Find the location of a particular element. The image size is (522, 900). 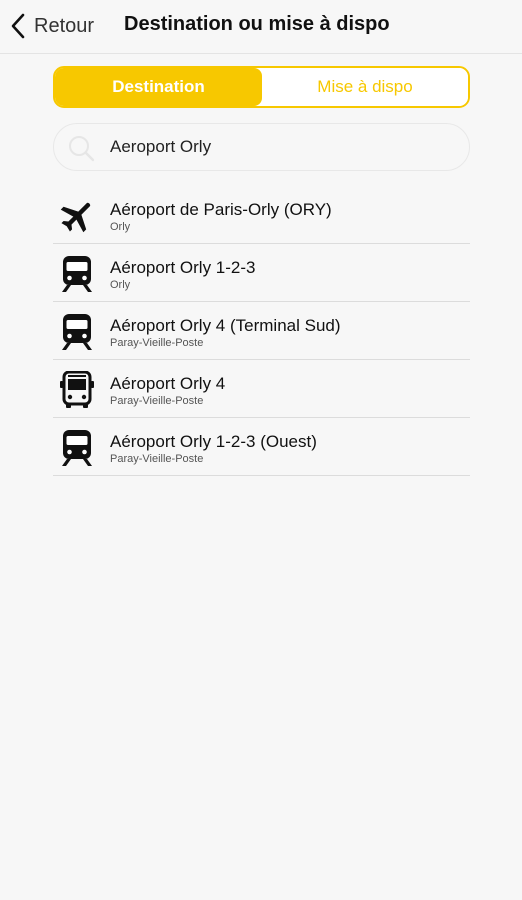

bus-icon is located at coordinates (77, 389).